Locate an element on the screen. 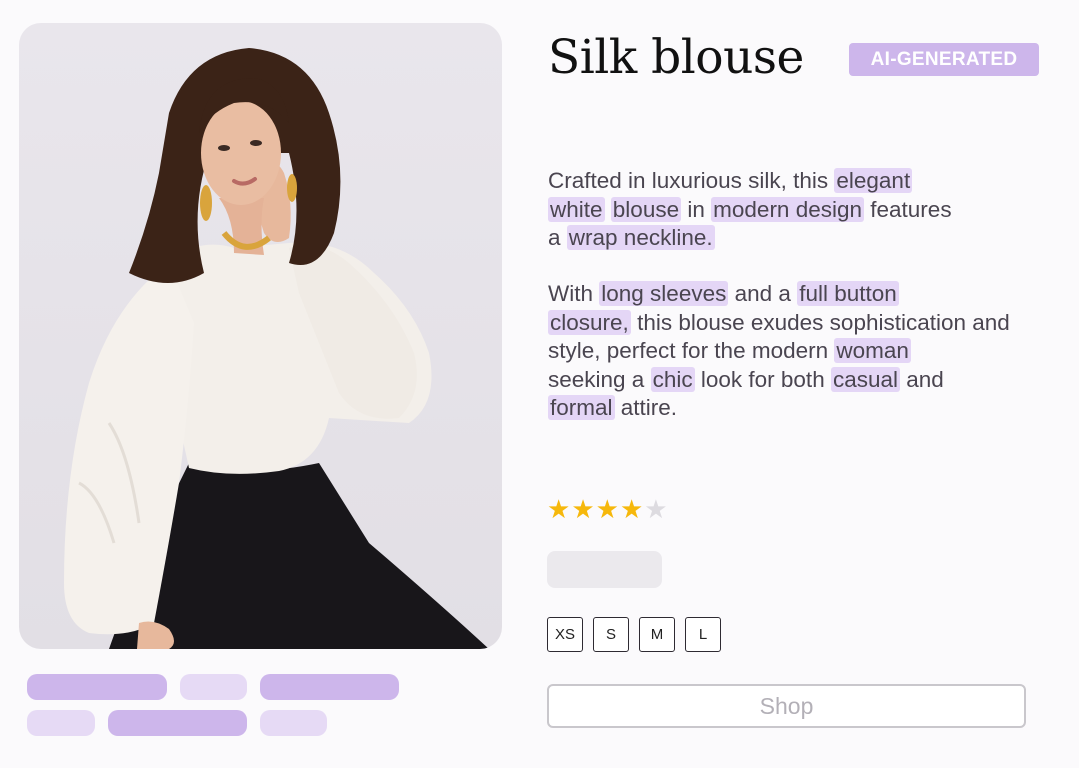  text: features is located at coordinates (911, 209).